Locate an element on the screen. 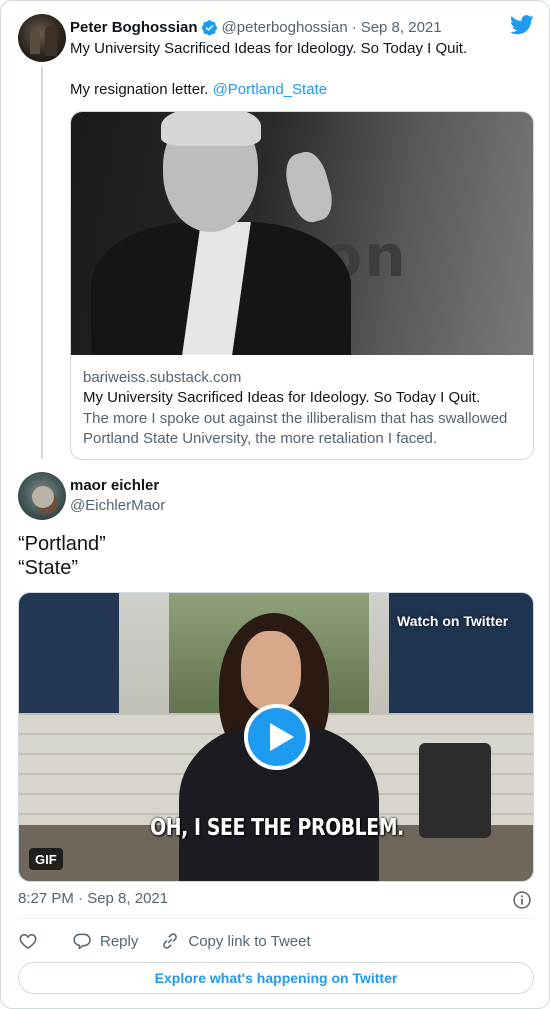  heart-icon is located at coordinates (28, 941).